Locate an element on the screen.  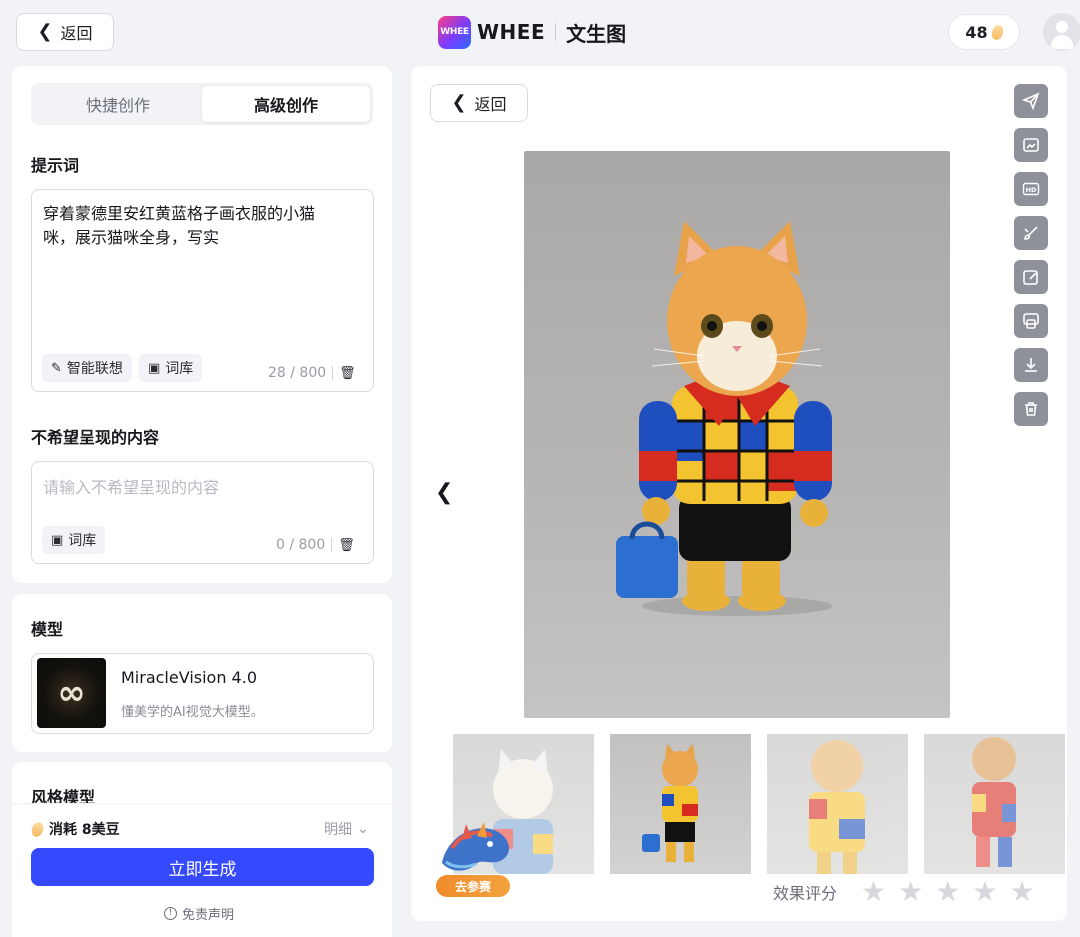
result-back-label: 返回 is located at coordinates (490, 104).